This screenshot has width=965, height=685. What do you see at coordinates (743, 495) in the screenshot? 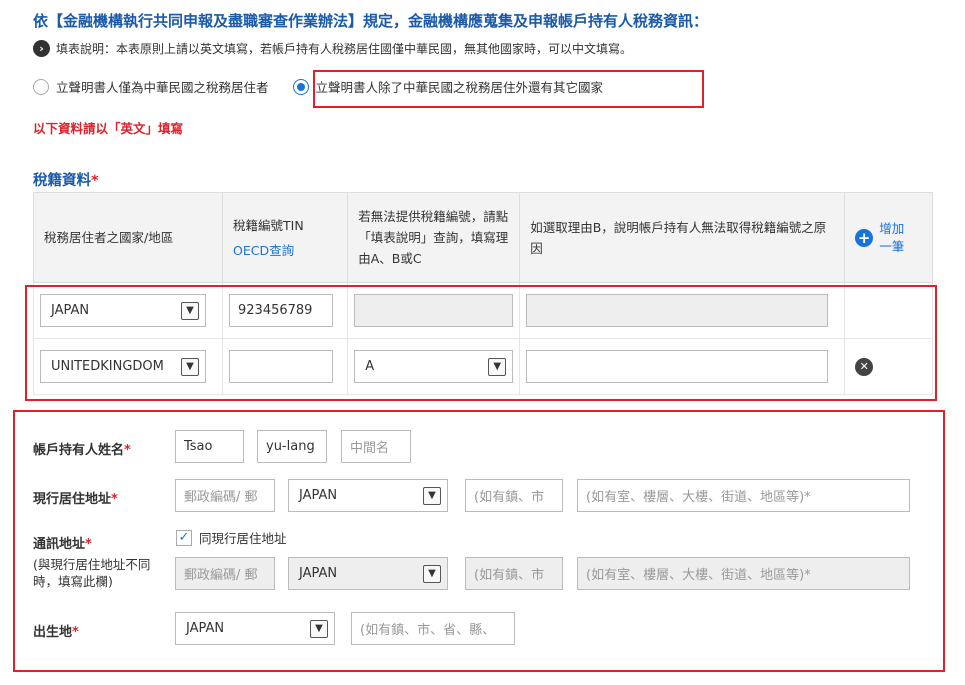
I see `street-input: (如有室、樓層、大樓、街道、地區等)*` at bounding box center [743, 495].